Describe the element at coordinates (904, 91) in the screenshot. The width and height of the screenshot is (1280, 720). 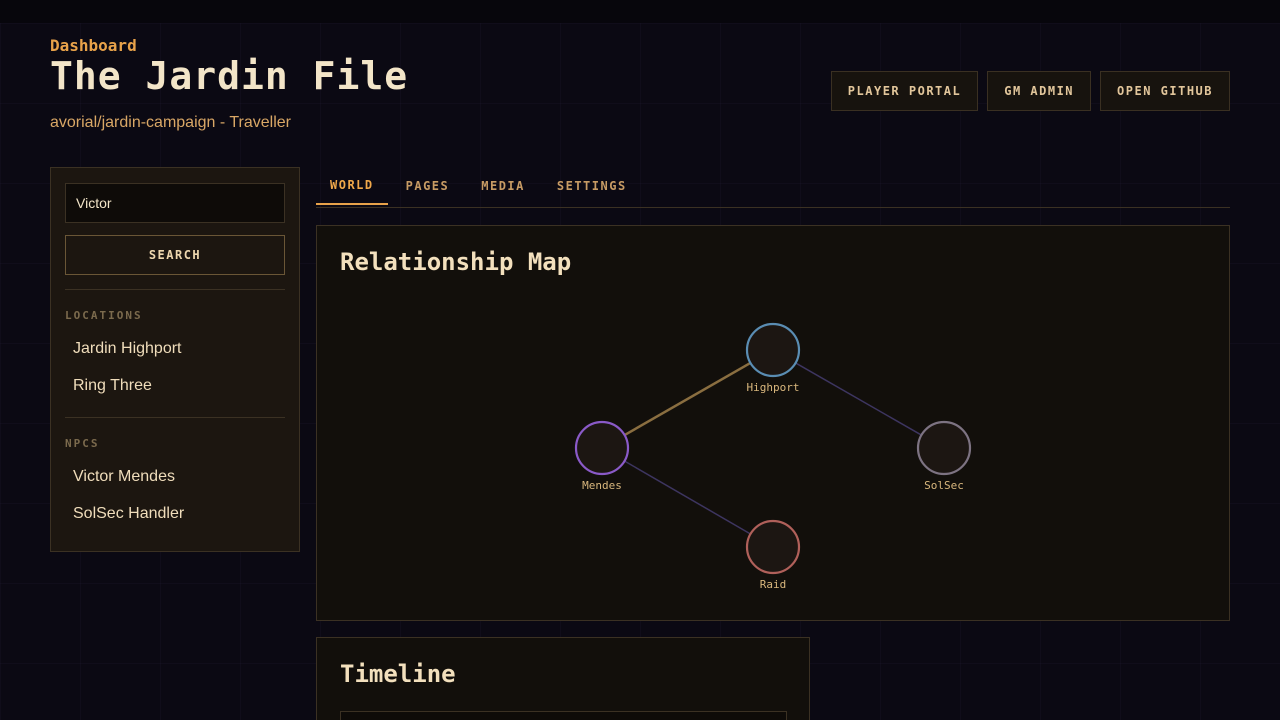
I see `player-portal-button: PLAYER PORTAL` at that location.